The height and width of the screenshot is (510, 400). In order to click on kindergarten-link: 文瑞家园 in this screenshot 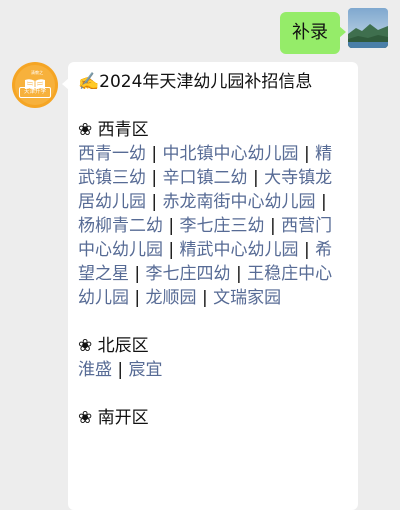, I will do `click(247, 298)`.